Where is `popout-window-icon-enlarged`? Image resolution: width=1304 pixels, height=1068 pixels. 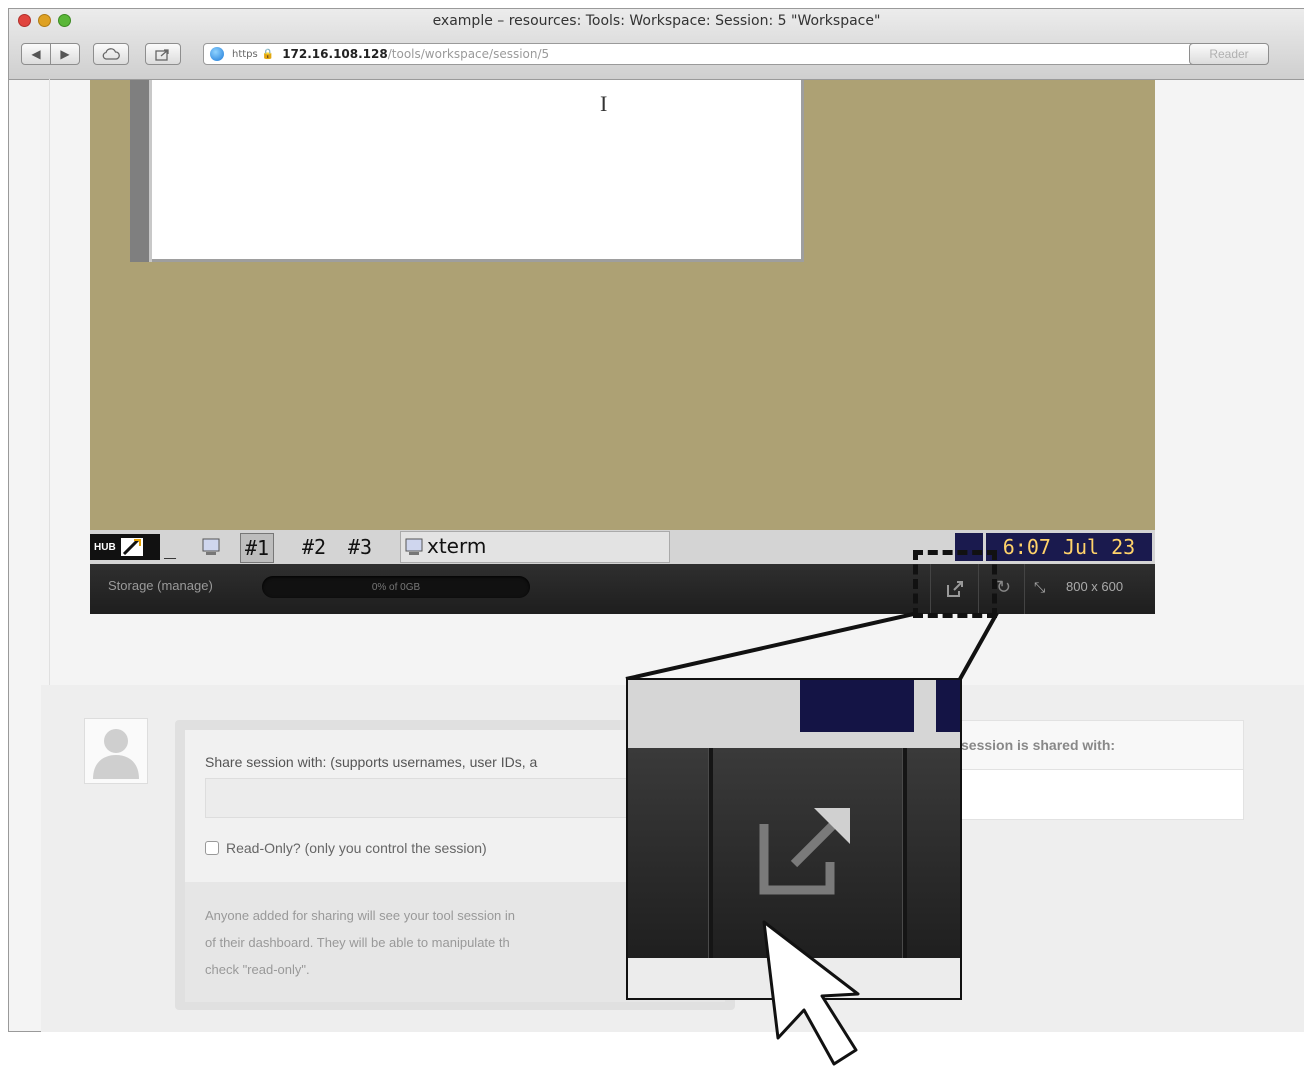
popout-window-icon-enlarged is located at coordinates (806, 852).